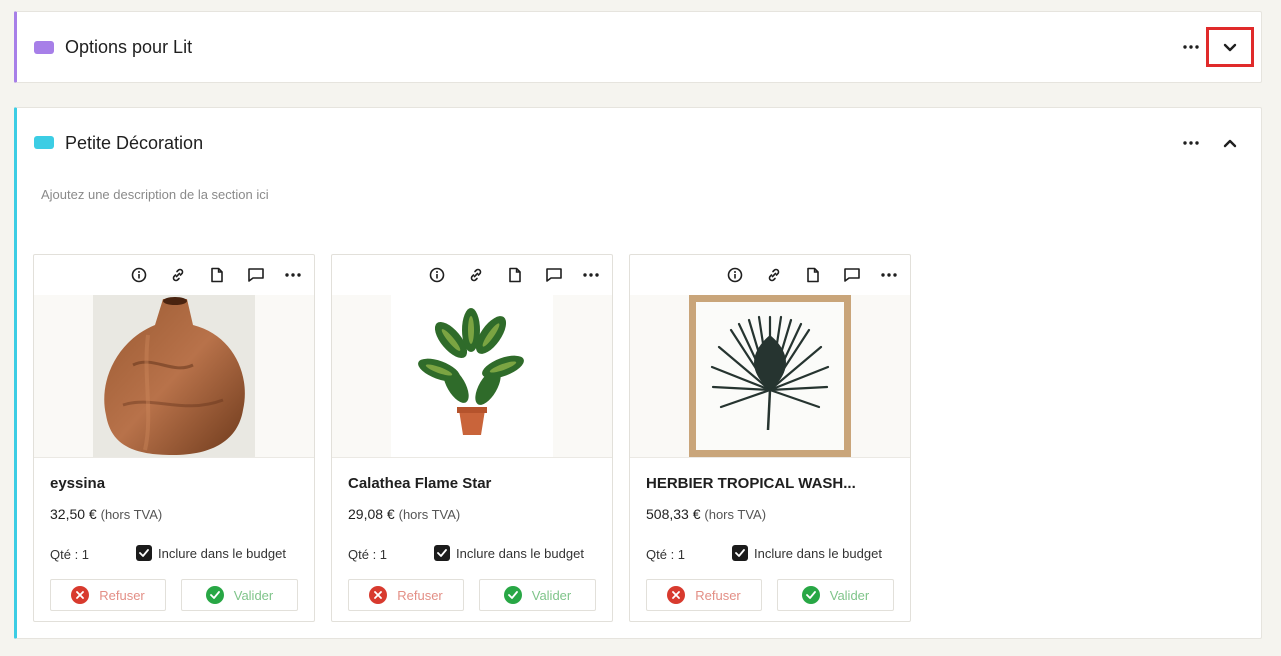 The height and width of the screenshot is (656, 1281). I want to click on wooden-vase-image, so click(174, 376).